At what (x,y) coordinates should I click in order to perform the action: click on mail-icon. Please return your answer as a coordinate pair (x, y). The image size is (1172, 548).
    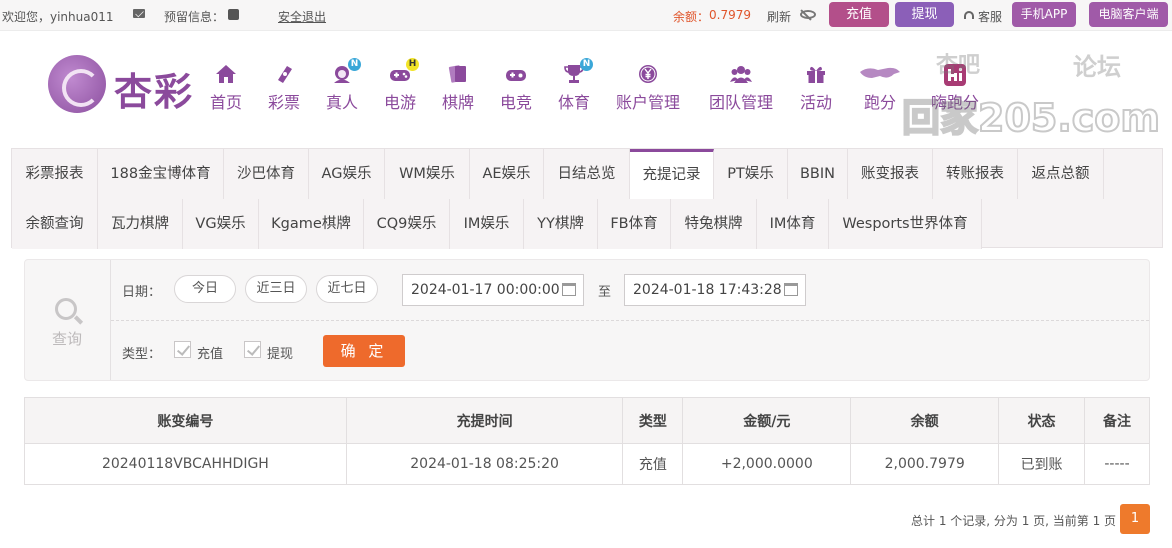
    Looking at the image, I should click on (139, 13).